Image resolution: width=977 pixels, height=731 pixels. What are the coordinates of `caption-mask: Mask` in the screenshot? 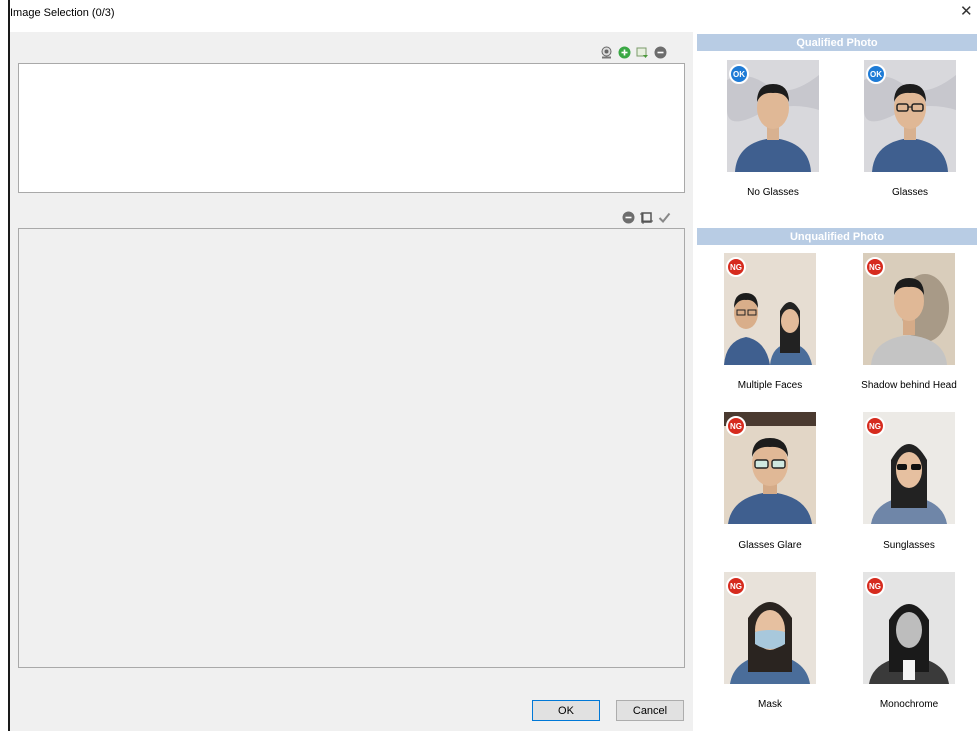 It's located at (770, 704).